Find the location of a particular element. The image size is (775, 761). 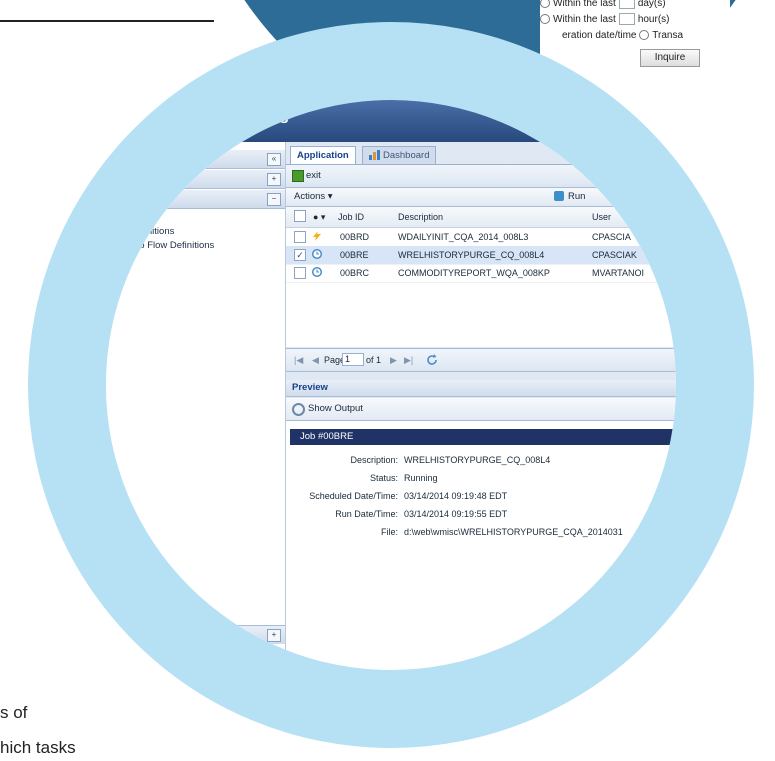

job-id: 00BRE is located at coordinates (354, 255).